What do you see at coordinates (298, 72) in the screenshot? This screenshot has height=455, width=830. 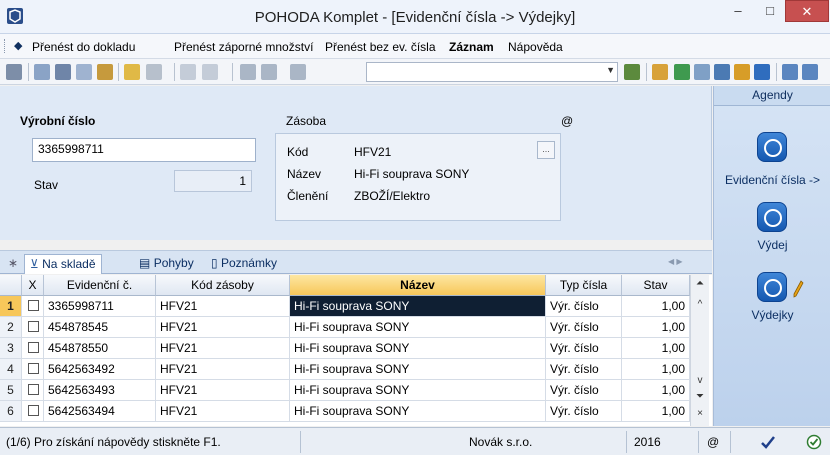 I see `duplicate-icon` at bounding box center [298, 72].